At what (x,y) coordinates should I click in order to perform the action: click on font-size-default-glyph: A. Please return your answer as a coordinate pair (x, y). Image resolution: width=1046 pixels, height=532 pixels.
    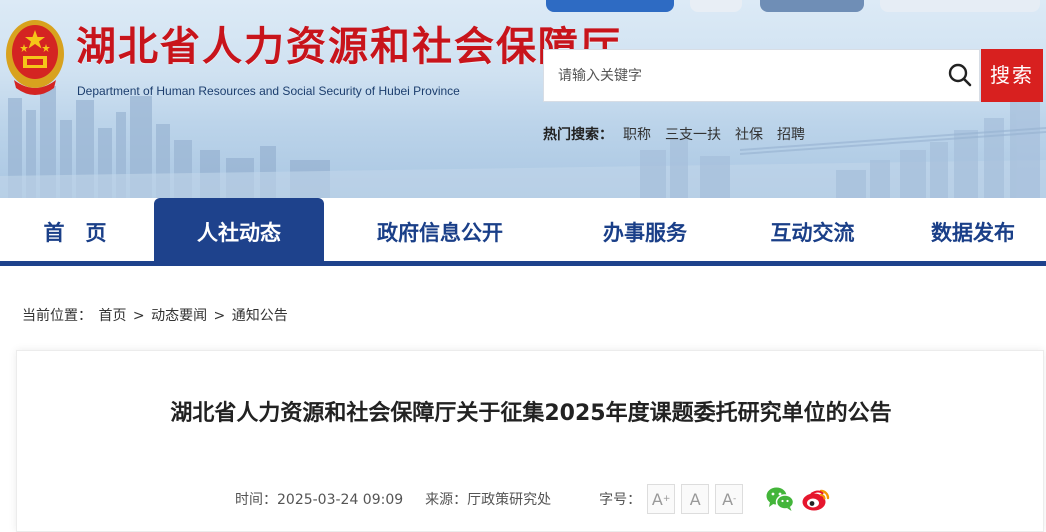
    Looking at the image, I should click on (695, 499).